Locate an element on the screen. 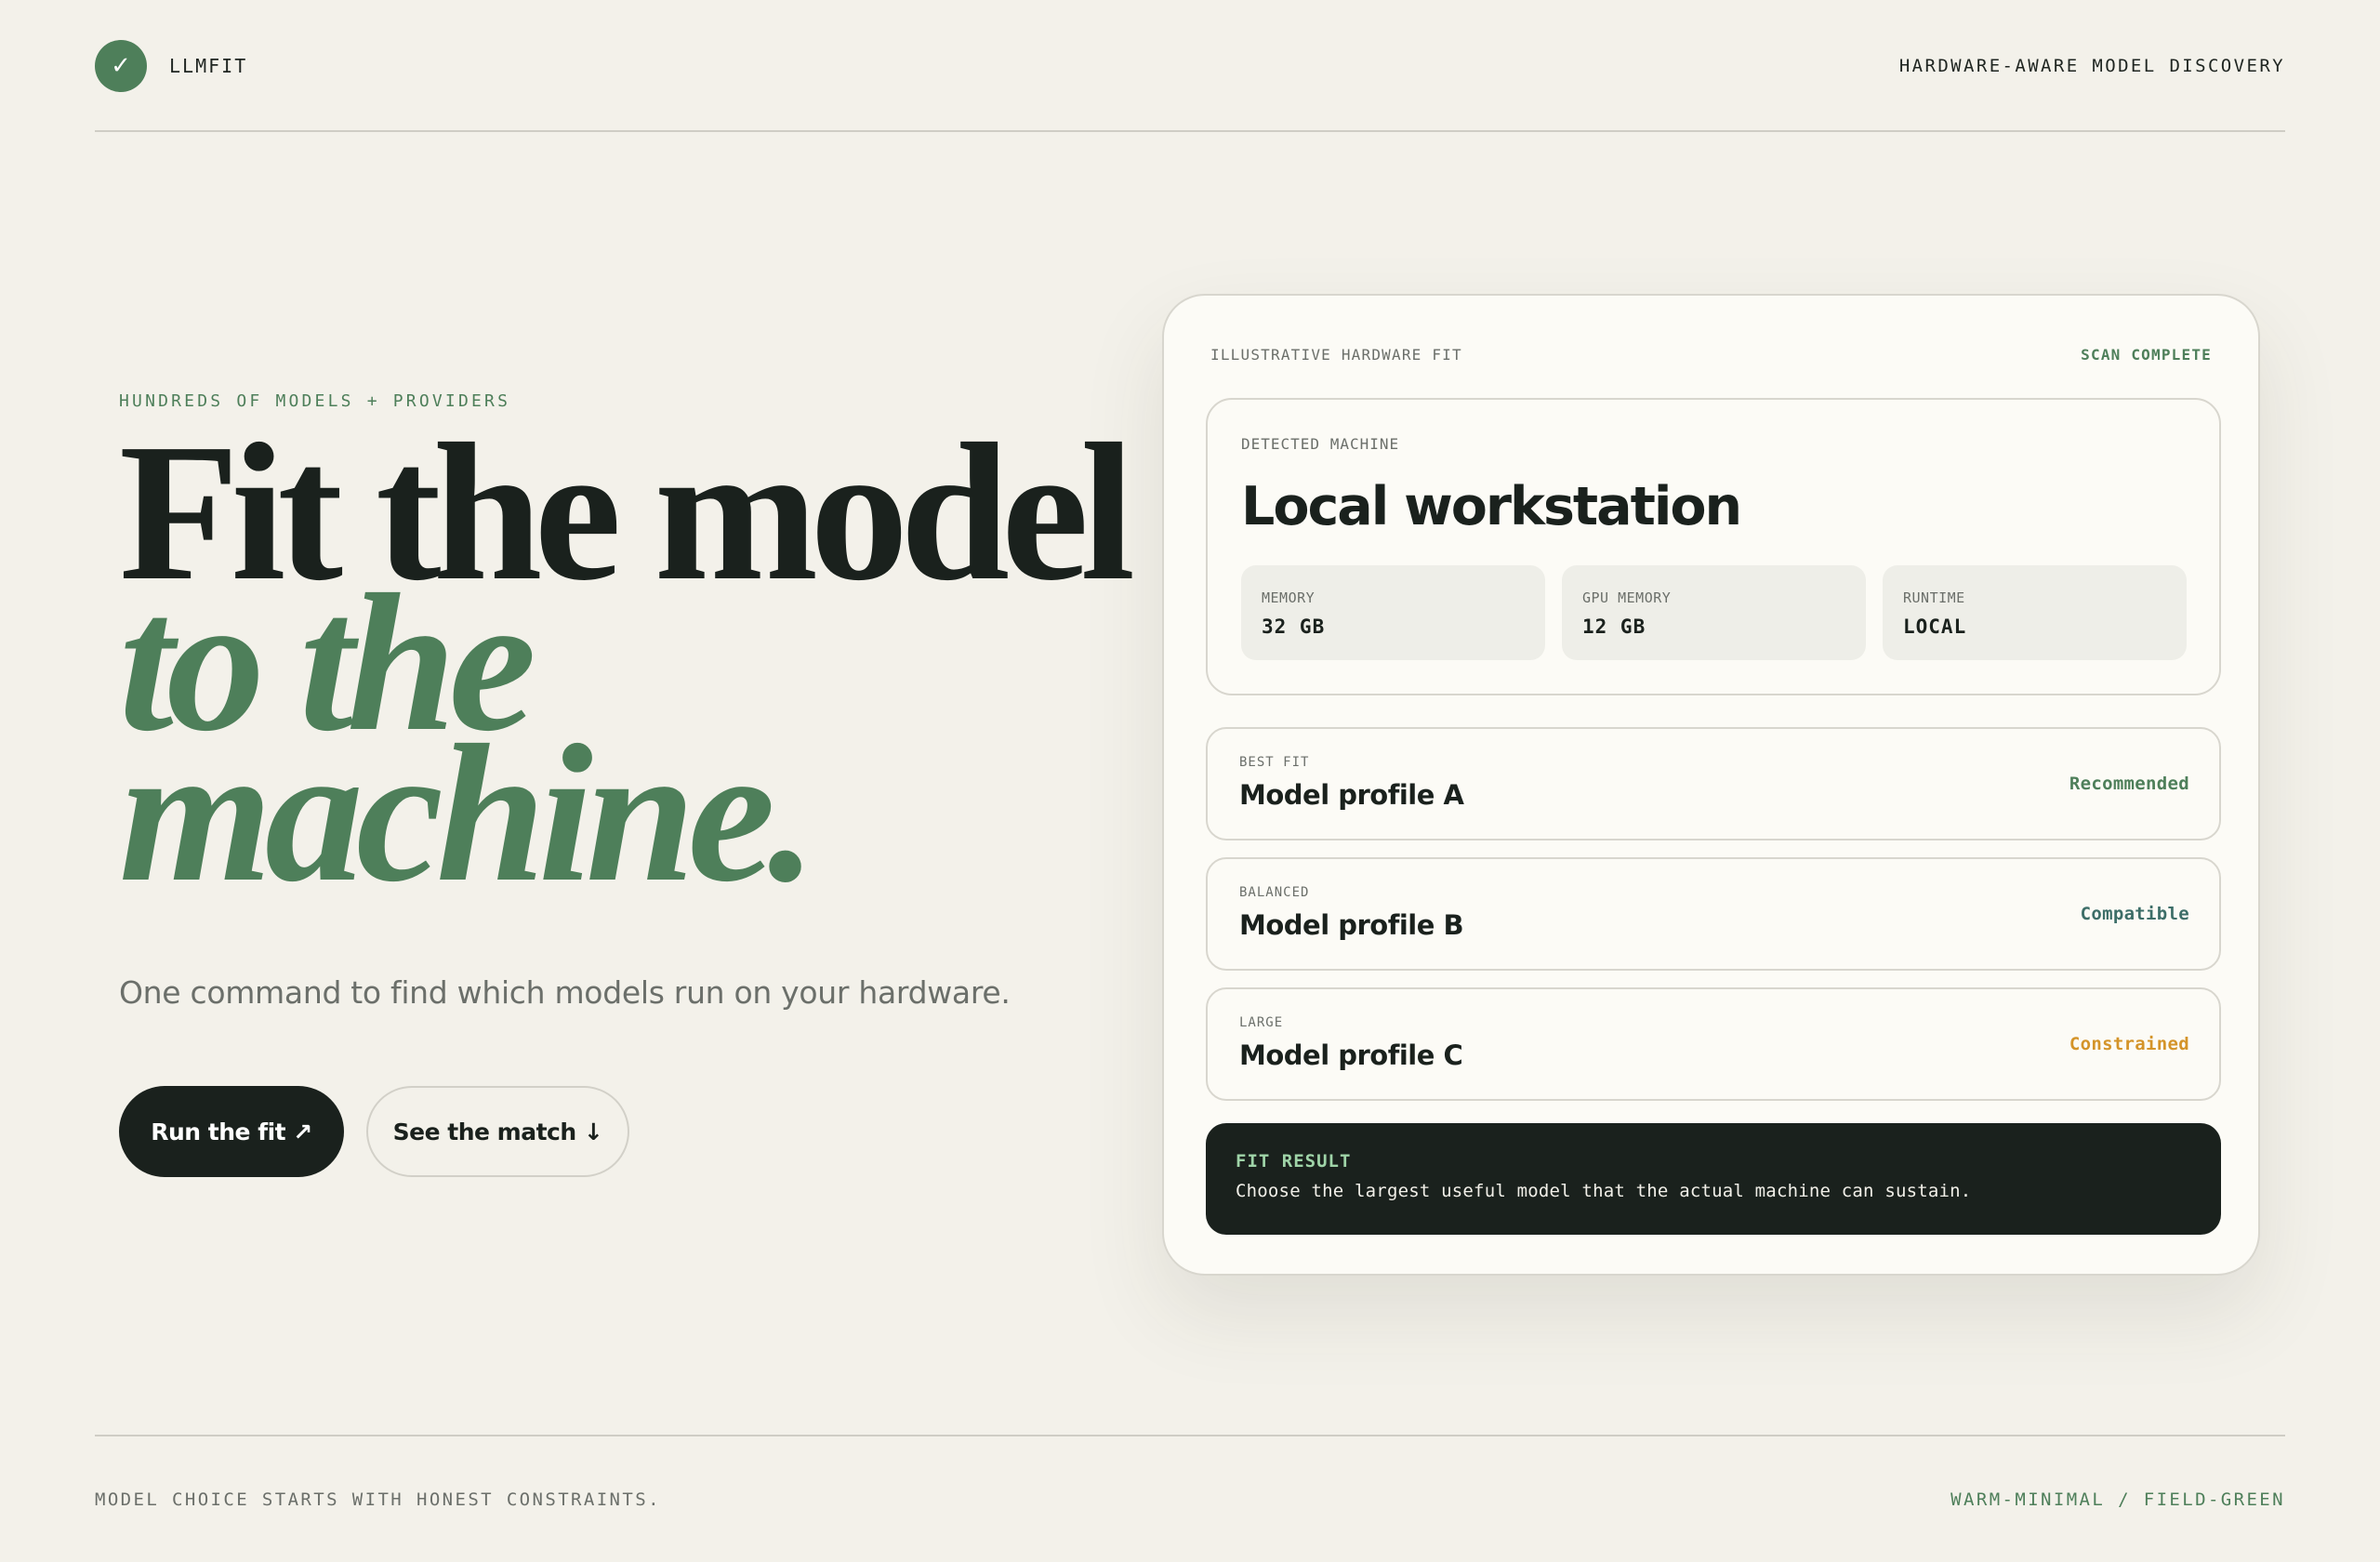 This screenshot has width=2380, height=1562. stat-label: RUNTIME is located at coordinates (1934, 598).